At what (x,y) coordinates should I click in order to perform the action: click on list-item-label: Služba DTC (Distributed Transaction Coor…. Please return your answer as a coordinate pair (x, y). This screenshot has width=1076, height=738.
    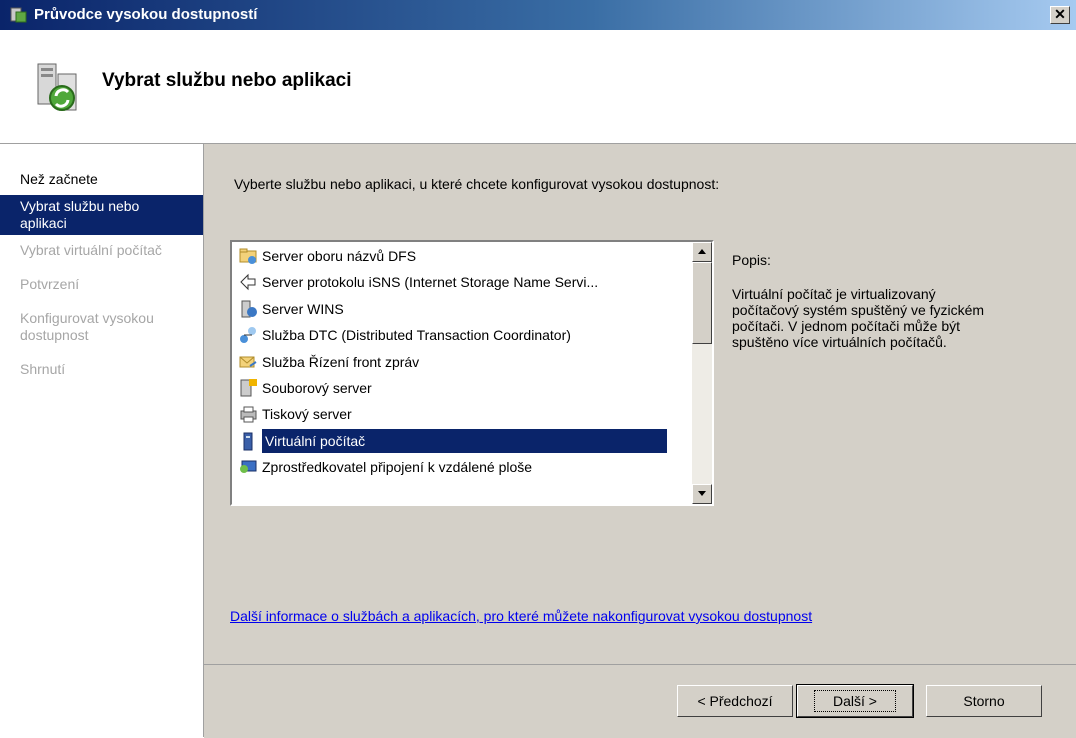
    Looking at the image, I should click on (416, 335).